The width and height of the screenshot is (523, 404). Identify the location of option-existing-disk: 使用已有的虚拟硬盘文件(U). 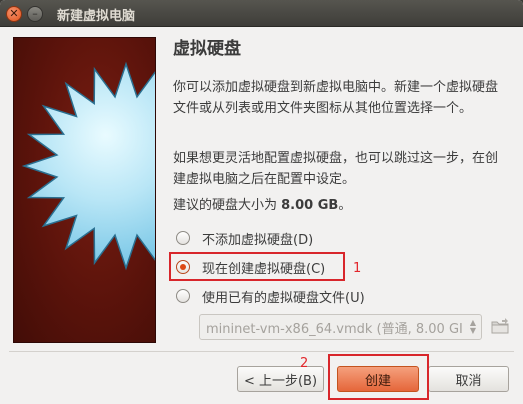
(270, 296).